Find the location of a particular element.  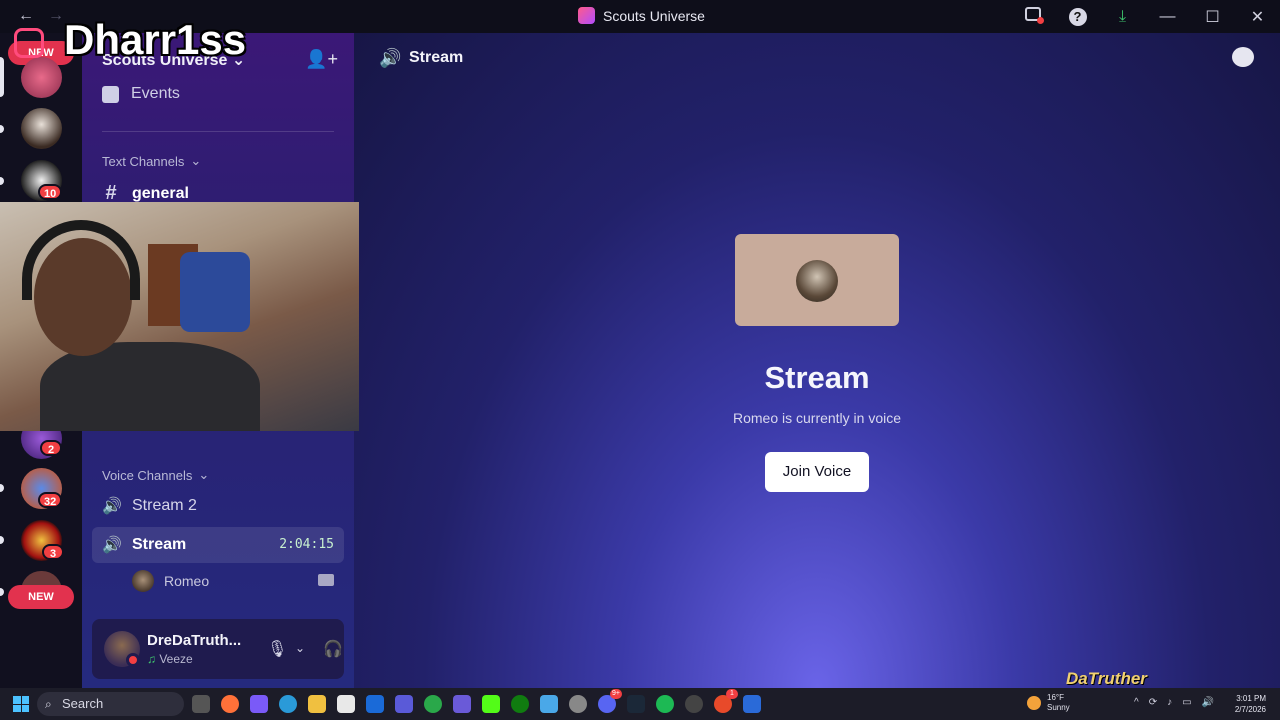

weather-temp: 16°F is located at coordinates (1055, 697).